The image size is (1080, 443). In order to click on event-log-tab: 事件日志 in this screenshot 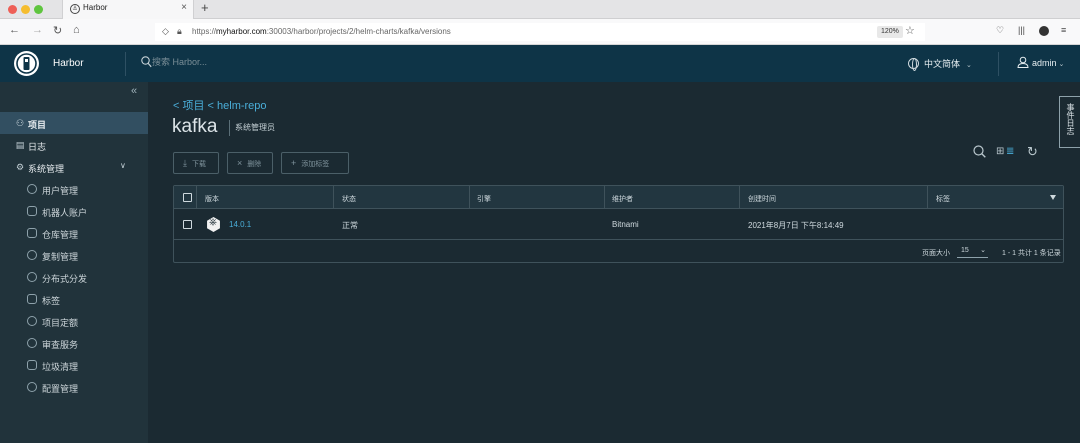, I will do `click(1069, 122)`.